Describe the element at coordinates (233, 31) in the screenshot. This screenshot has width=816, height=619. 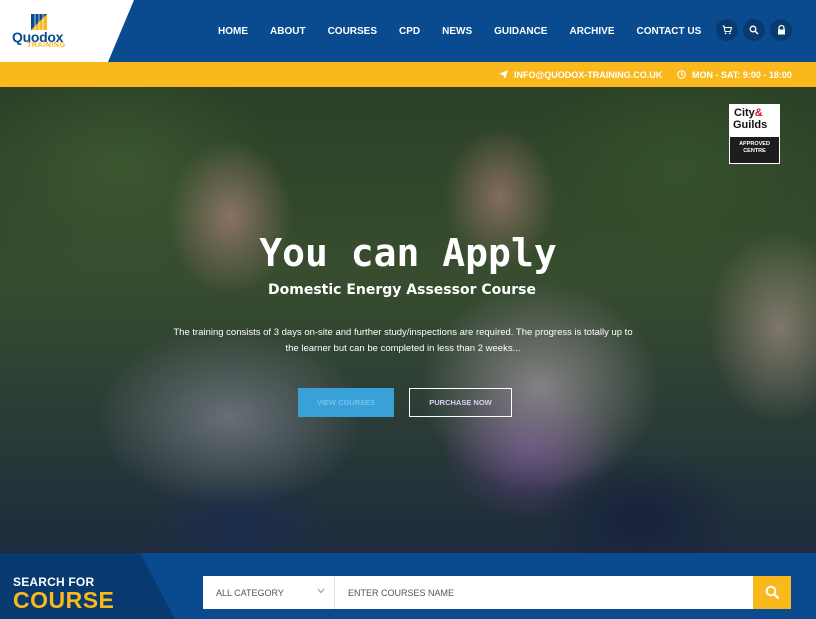
I see `nav-home: HOME` at that location.